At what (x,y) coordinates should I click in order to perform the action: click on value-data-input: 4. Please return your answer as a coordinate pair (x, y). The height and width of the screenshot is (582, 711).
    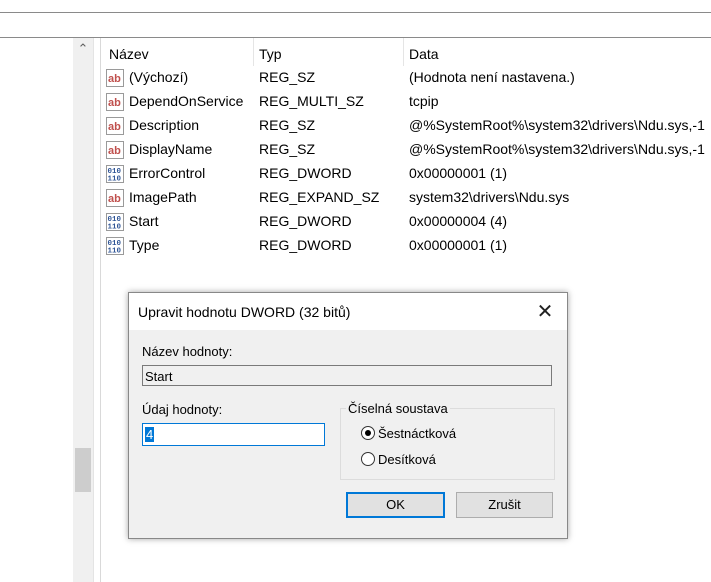
    Looking at the image, I should click on (233, 434).